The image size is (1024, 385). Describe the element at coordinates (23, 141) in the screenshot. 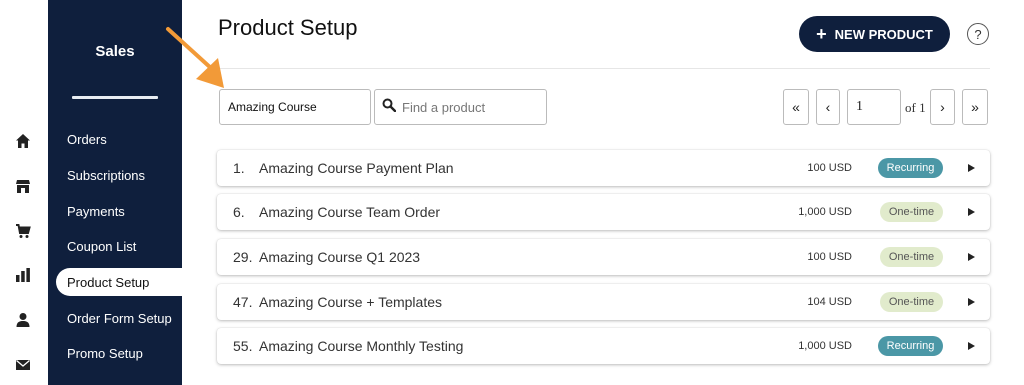

I see `home-icon` at that location.